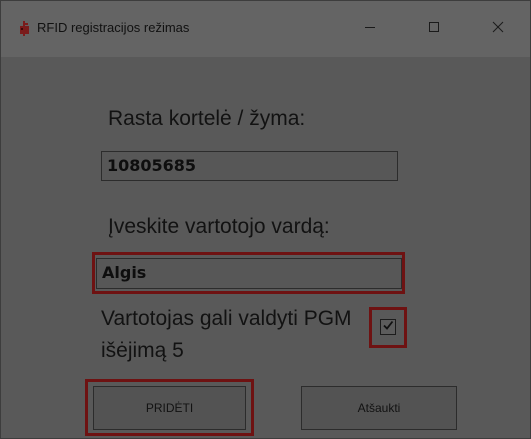 This screenshot has width=531, height=439. I want to click on window-title: RFID registracijos režimas, so click(113, 27).